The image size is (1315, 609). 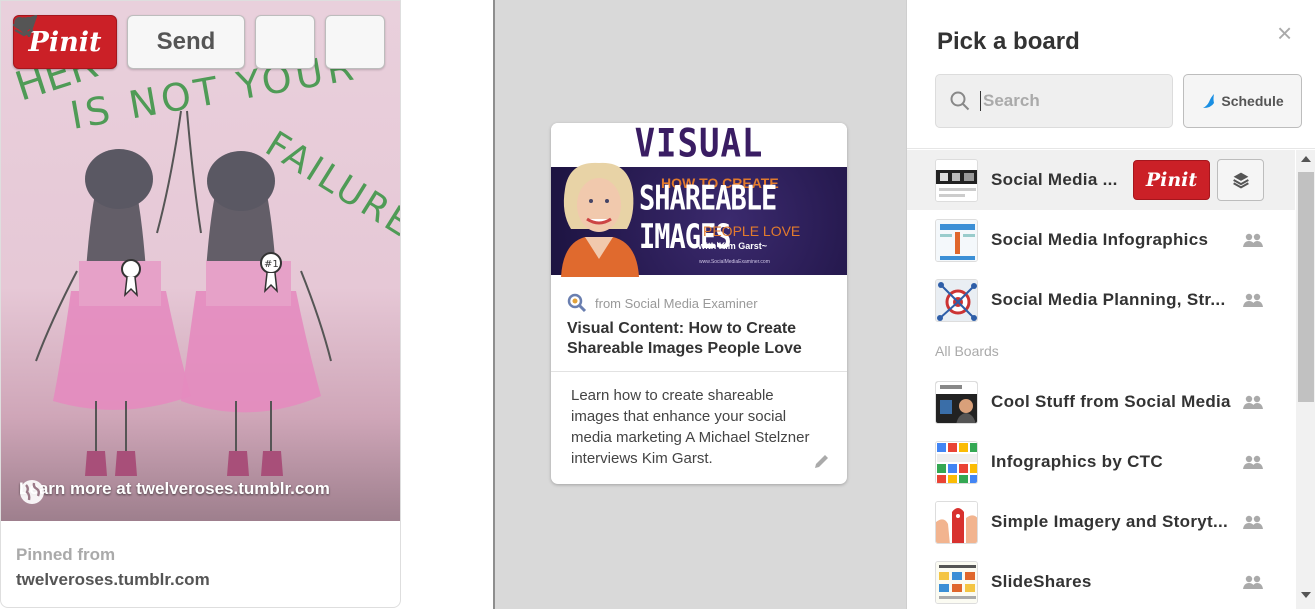 I want to click on search-icon, so click(x=960, y=101).